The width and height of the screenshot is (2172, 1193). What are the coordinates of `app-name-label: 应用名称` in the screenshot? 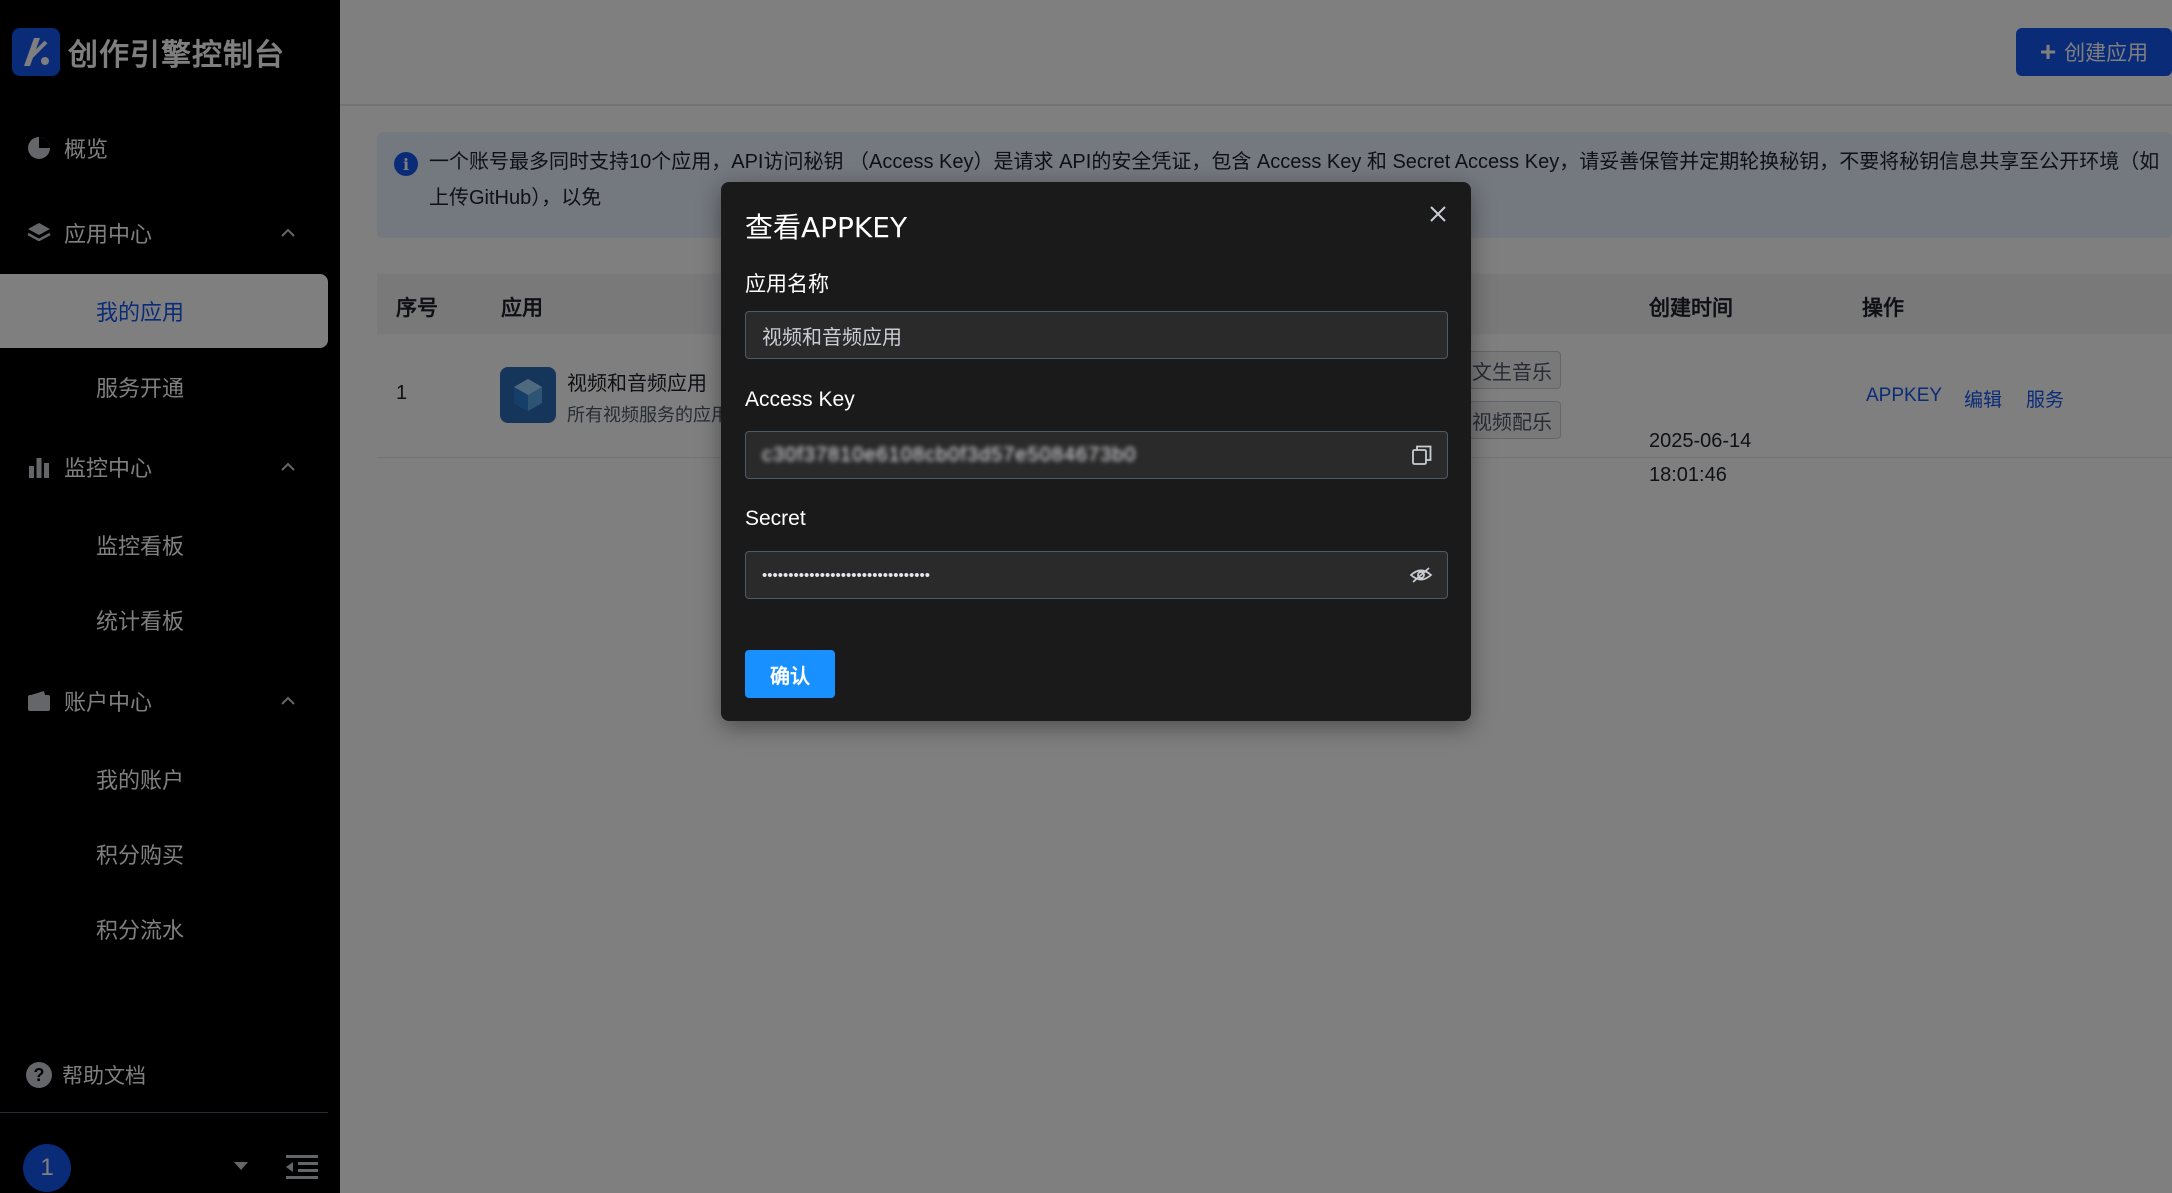 It's located at (787, 284).